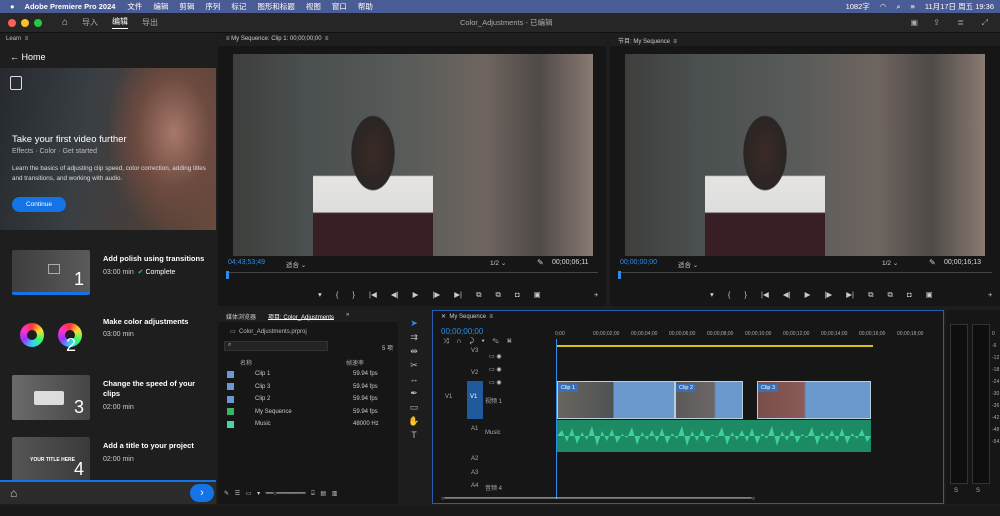 This screenshot has width=1000, height=516. What do you see at coordinates (936, 22) in the screenshot?
I see `share-icon: ⇪` at bounding box center [936, 22].